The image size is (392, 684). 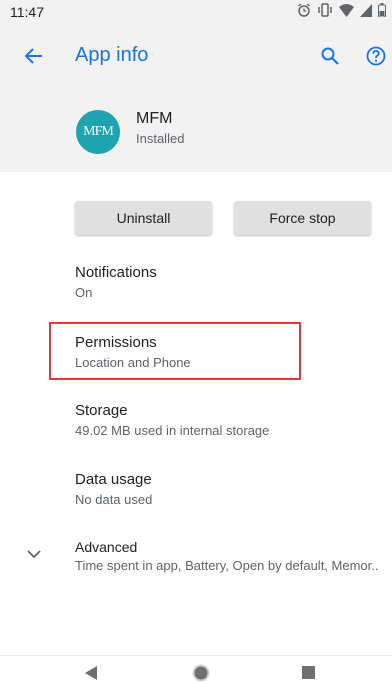 I want to click on arrow-back-icon, so click(x=33, y=56).